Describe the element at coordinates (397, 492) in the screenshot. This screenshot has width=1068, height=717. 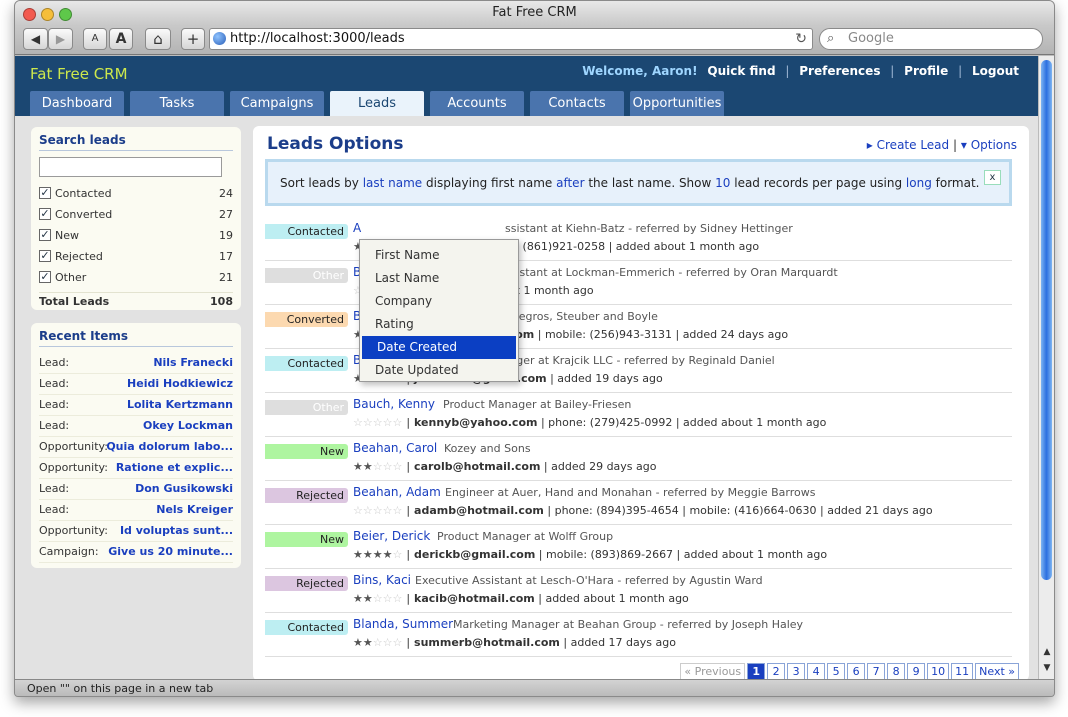
I see `lead-name-link: Beahan, Adam` at that location.